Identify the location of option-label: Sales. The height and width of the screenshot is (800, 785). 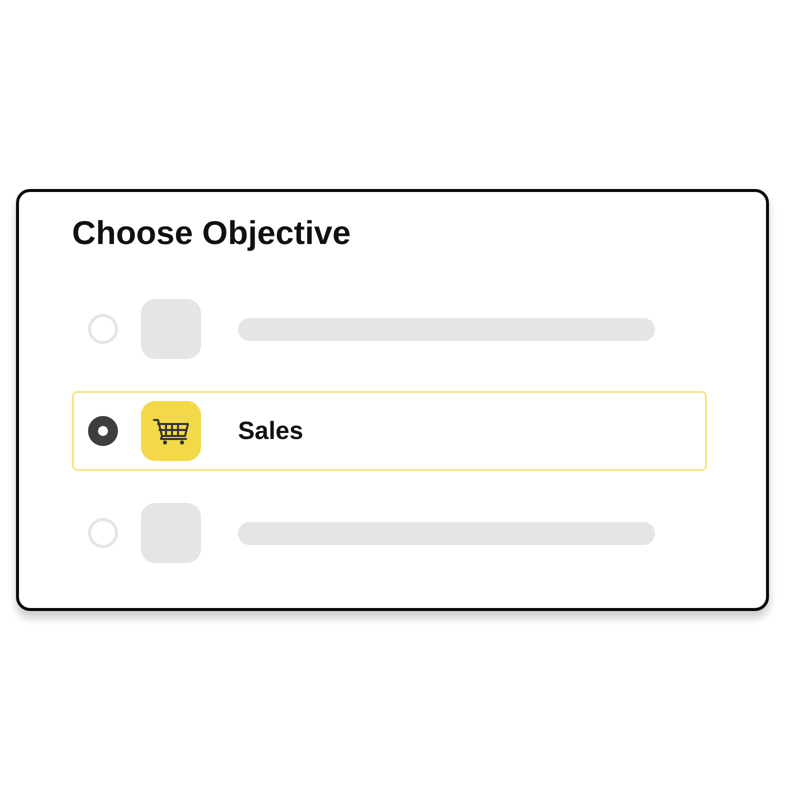
(271, 431).